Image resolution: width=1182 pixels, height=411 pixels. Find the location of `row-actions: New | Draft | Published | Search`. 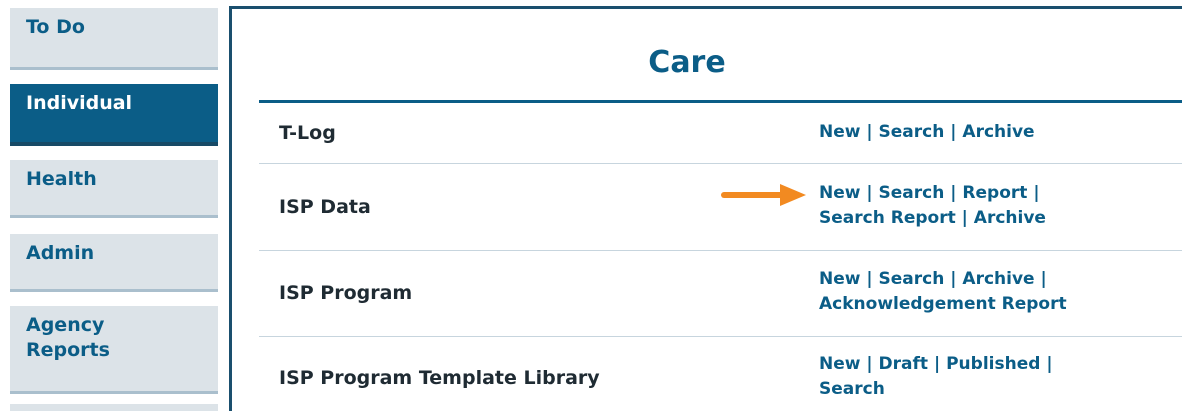

row-actions: New | Draft | Published | Search is located at coordinates (984, 377).